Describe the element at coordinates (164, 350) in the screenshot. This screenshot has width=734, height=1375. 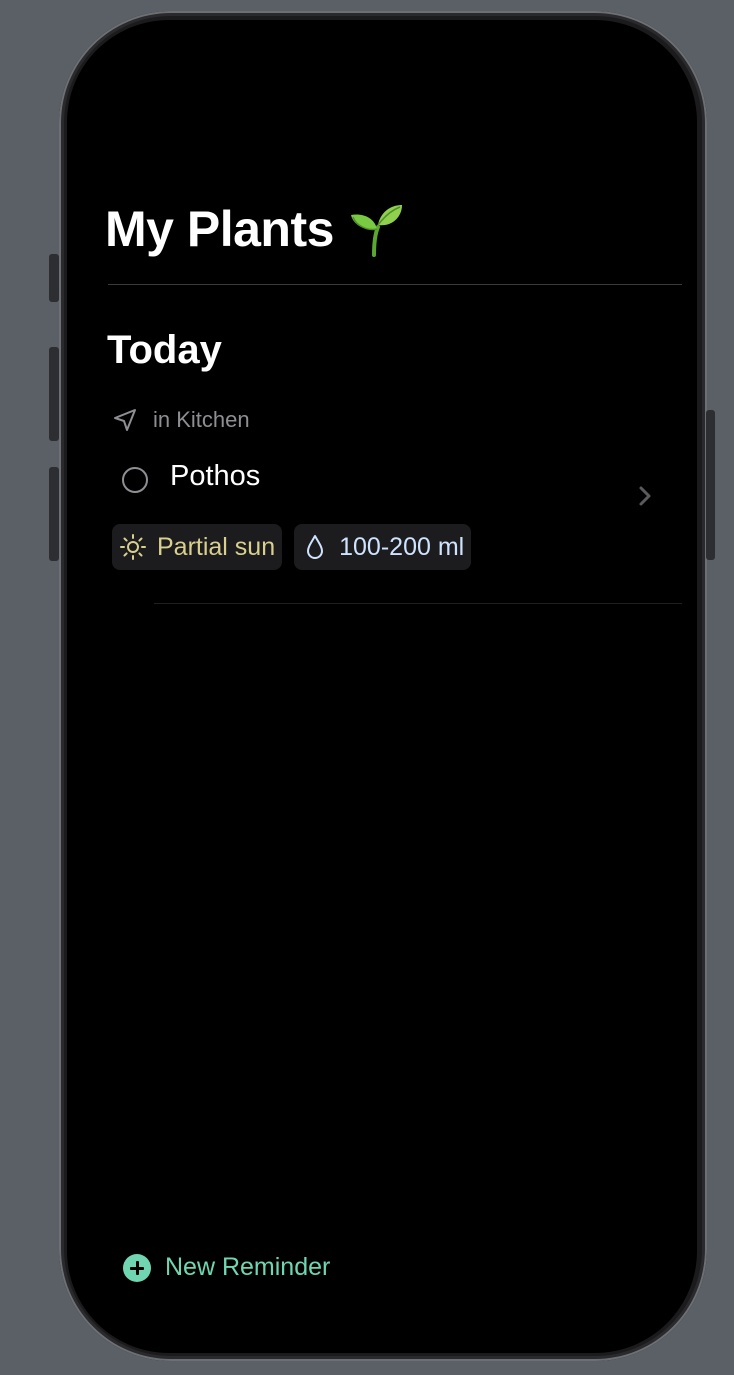
I see `section-title: Today` at that location.